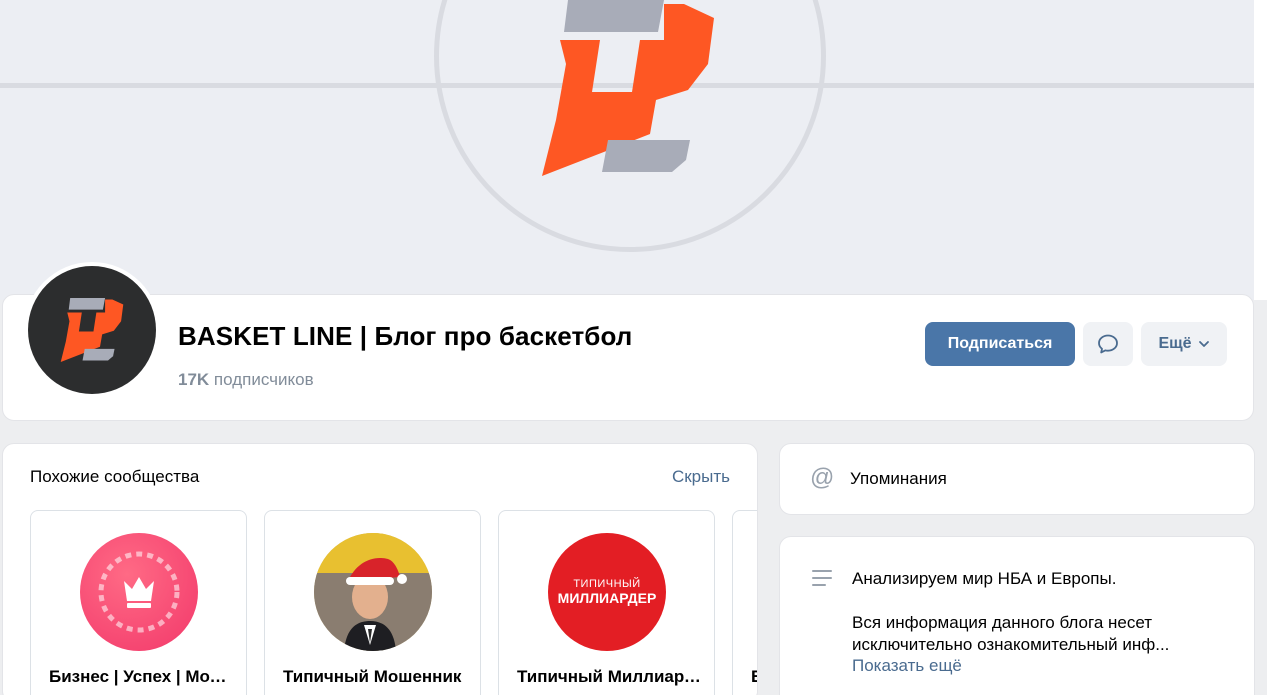  I want to click on community-name: Типичный Миллиардер, so click(609, 676).